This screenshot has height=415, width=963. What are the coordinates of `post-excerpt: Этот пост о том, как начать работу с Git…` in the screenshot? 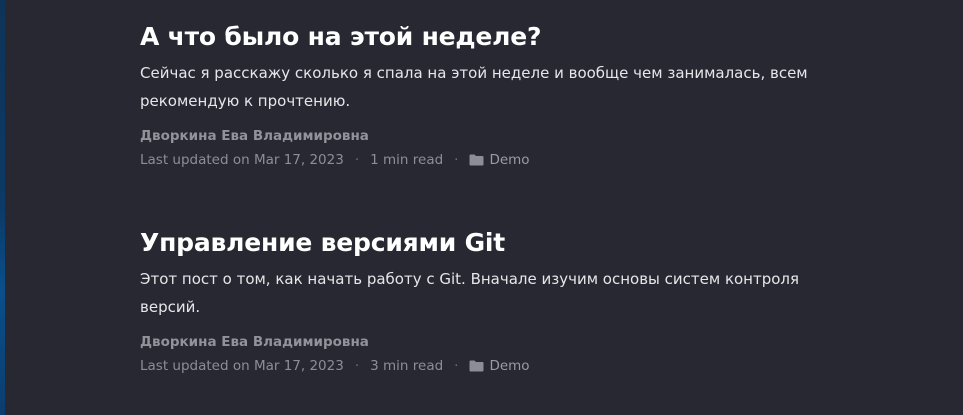 It's located at (470, 293).